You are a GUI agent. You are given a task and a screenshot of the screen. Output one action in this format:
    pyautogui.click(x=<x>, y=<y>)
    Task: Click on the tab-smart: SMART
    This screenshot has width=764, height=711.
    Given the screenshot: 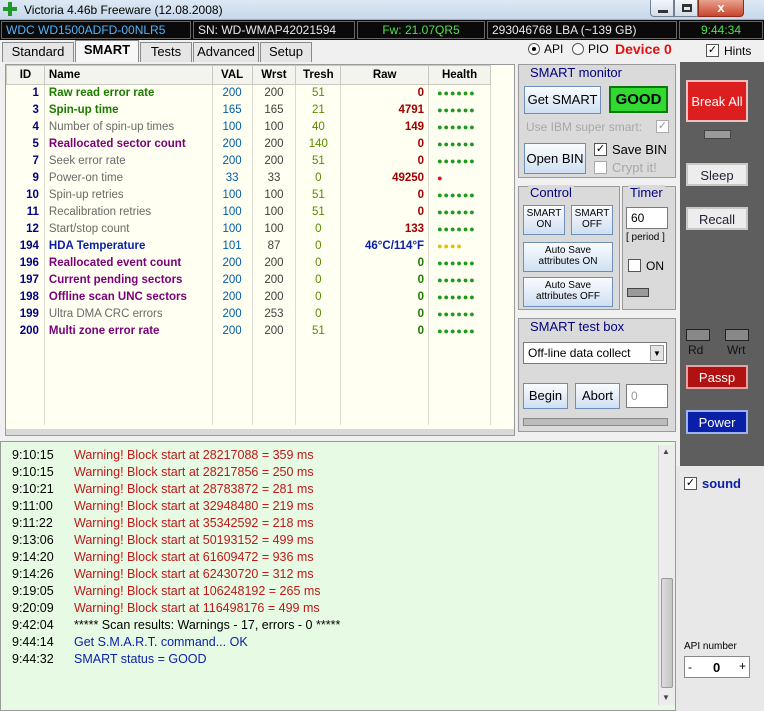 What is the action you would take?
    pyautogui.click(x=107, y=51)
    